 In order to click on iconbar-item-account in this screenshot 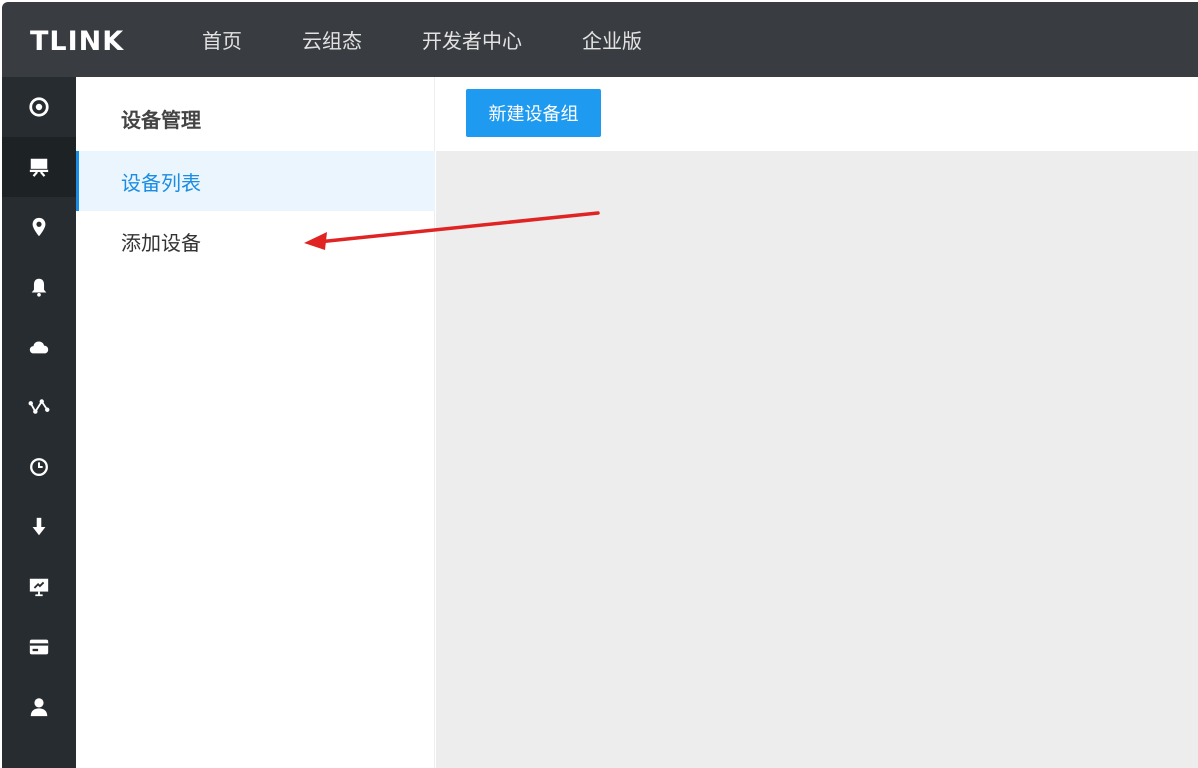, I will do `click(39, 707)`.